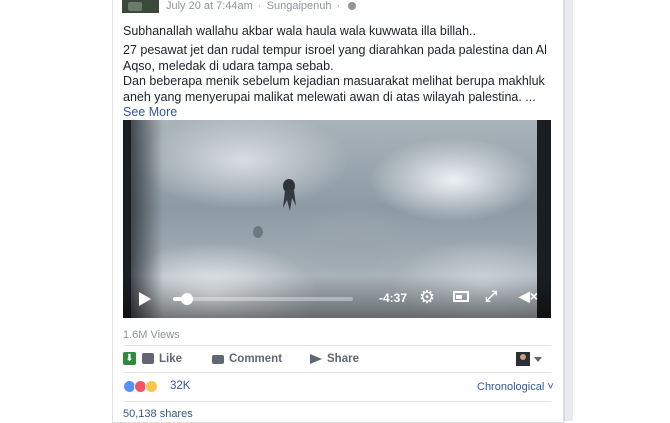 Image resolution: width=670 pixels, height=423 pixels. What do you see at coordinates (427, 297) in the screenshot?
I see `gear-icon: ⚙` at bounding box center [427, 297].